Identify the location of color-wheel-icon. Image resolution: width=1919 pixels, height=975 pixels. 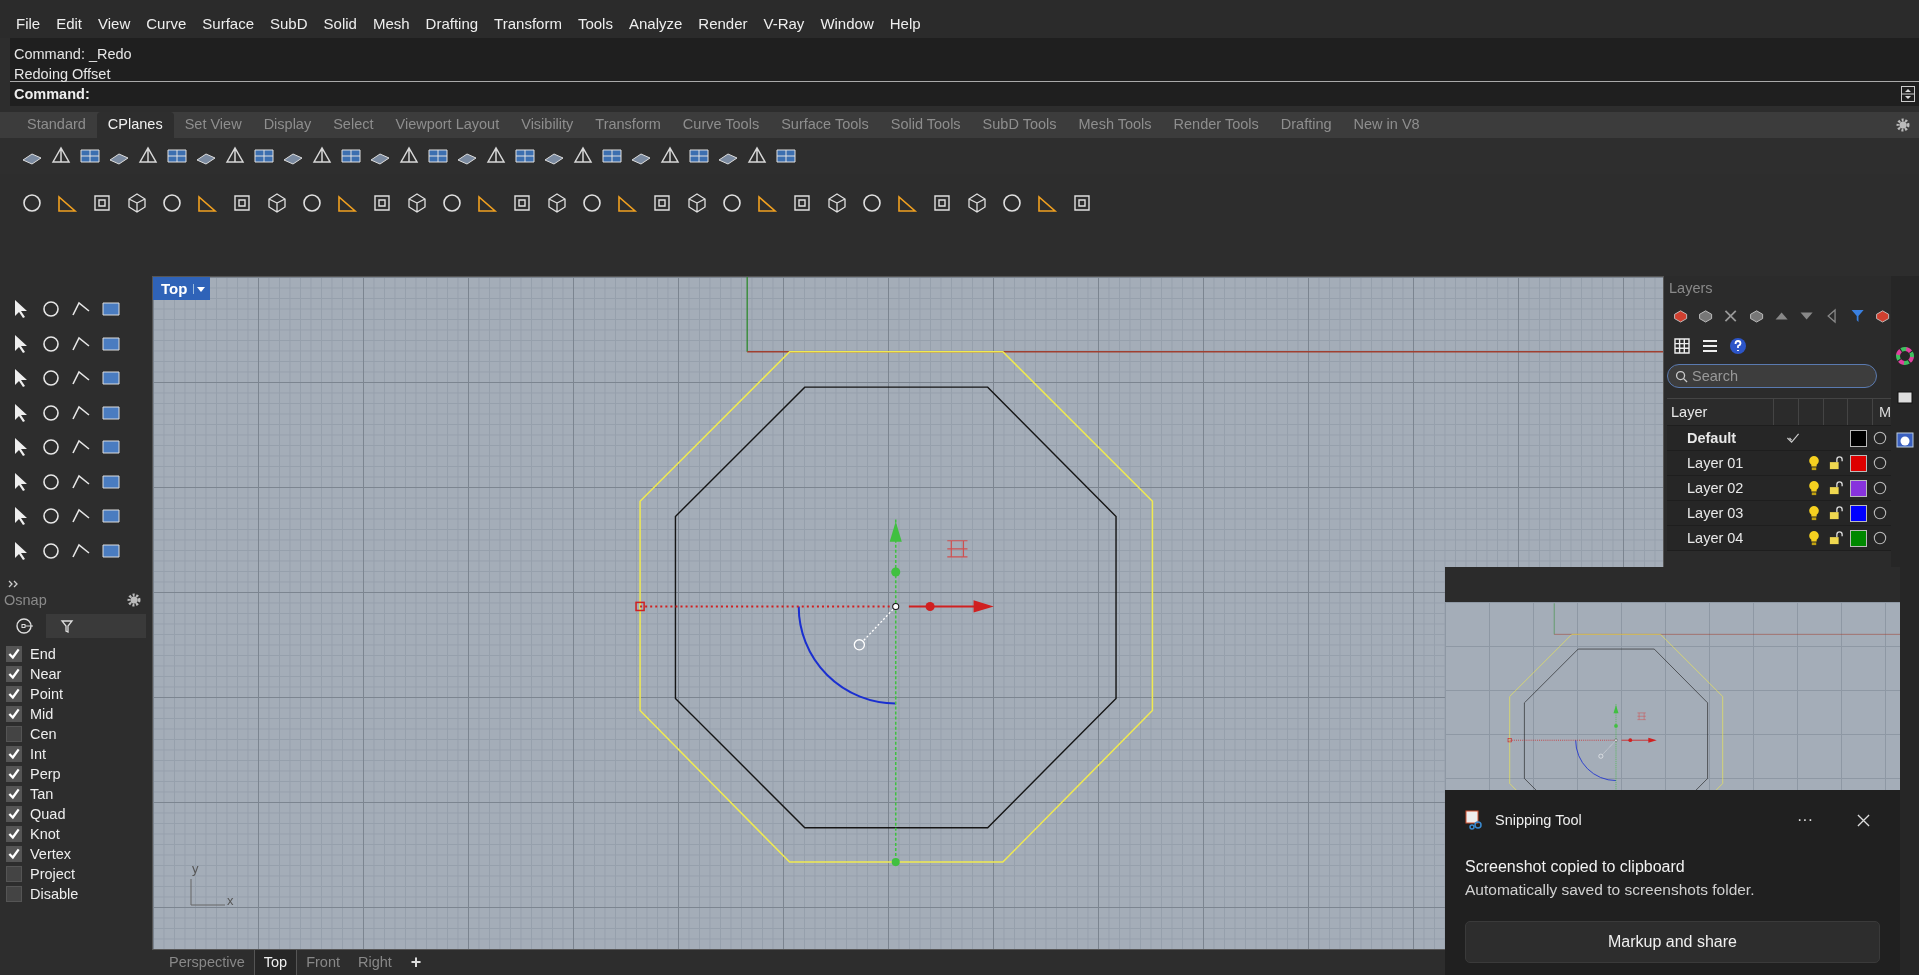
(1905, 356).